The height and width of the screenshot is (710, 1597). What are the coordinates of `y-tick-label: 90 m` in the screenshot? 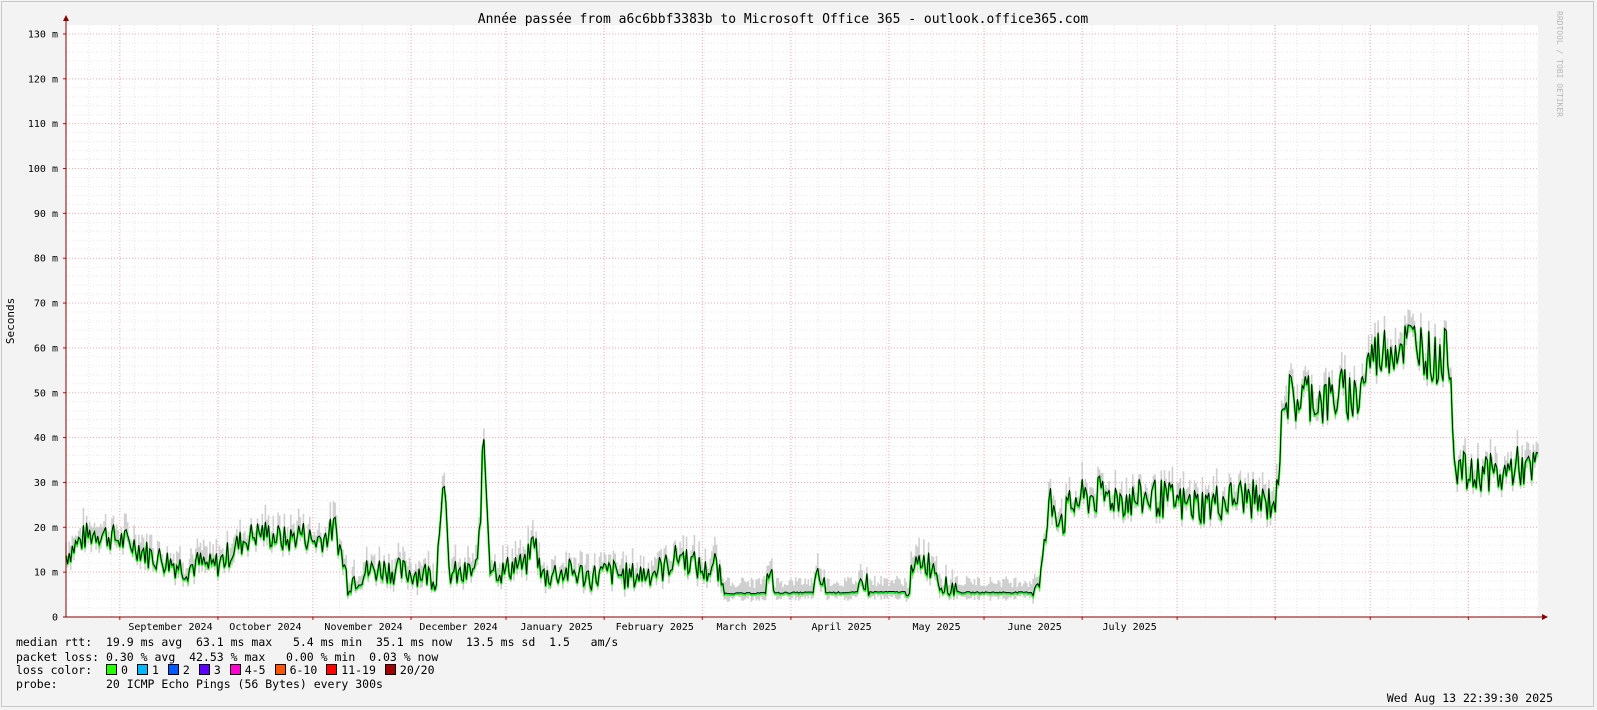 It's located at (46, 214).